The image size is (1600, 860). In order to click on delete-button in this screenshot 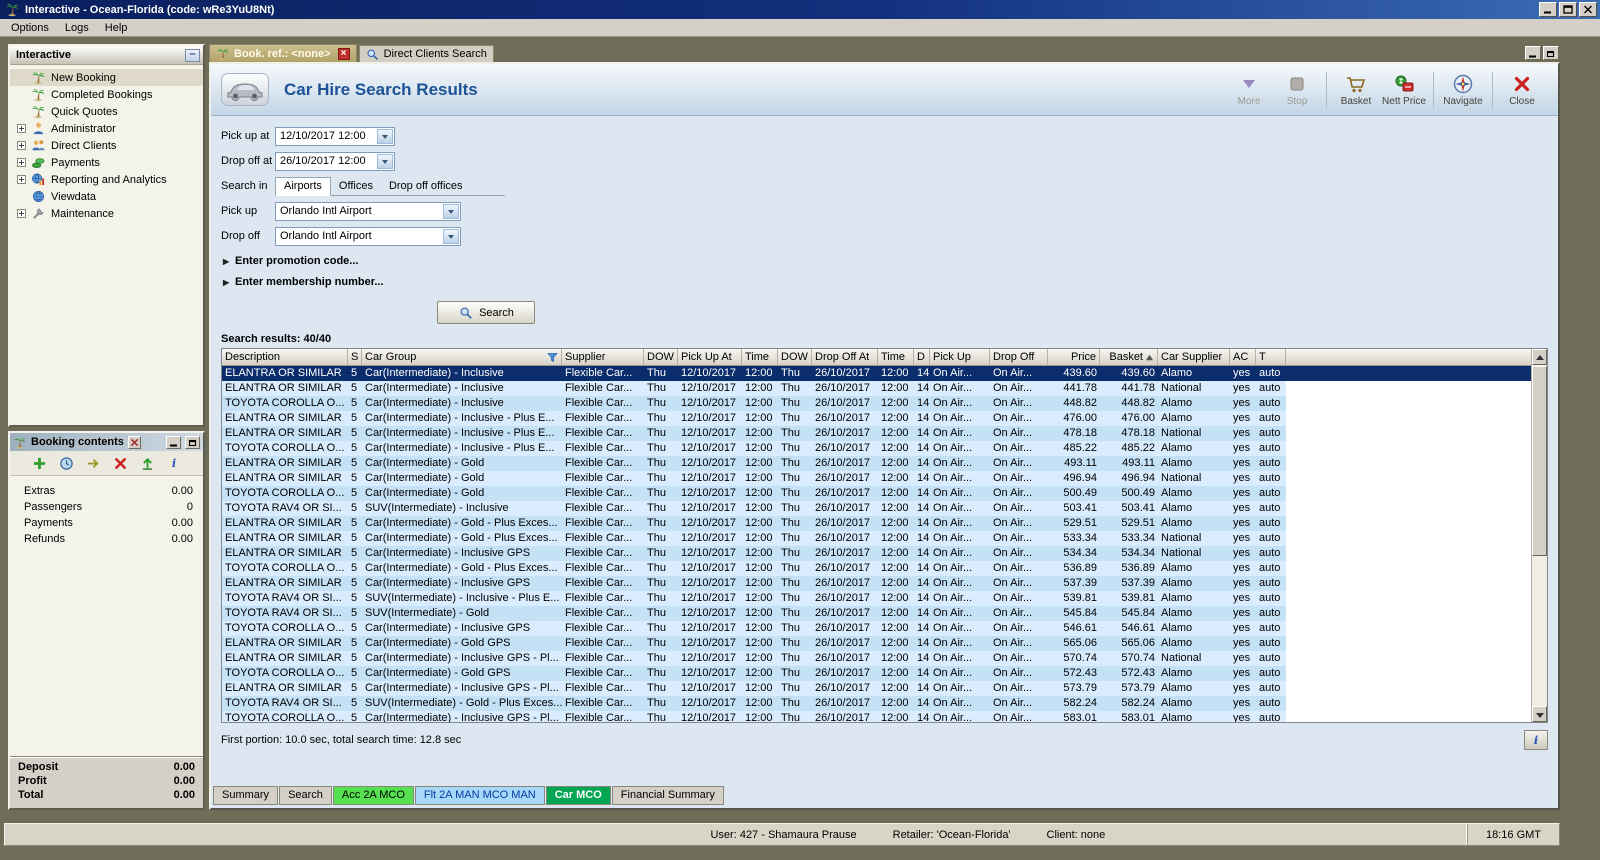, I will do `click(120, 463)`.